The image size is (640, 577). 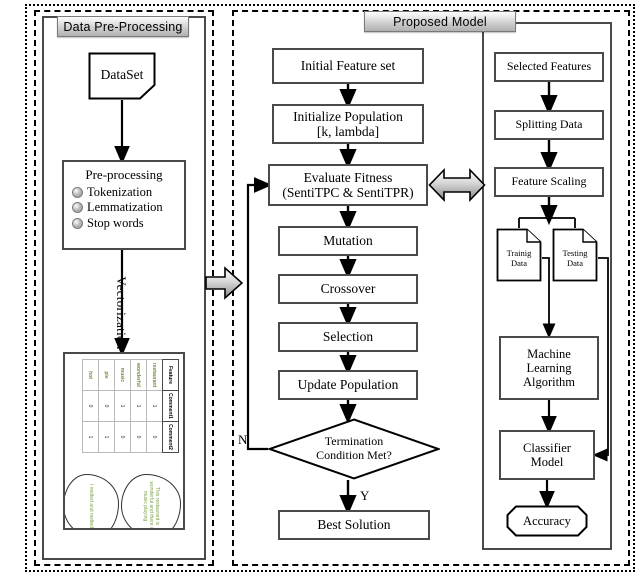 What do you see at coordinates (575, 252) in the screenshot?
I see `testing-data-line1: Testing` at bounding box center [575, 252].